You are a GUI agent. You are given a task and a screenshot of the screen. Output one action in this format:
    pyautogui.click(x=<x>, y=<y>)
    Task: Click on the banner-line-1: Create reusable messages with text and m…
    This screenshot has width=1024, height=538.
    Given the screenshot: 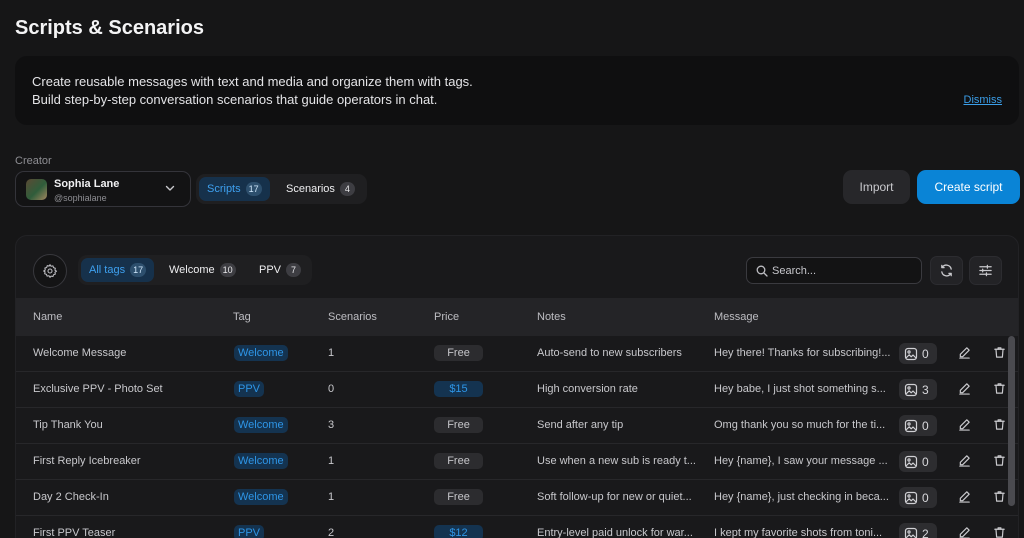 What is the action you would take?
    pyautogui.click(x=252, y=81)
    